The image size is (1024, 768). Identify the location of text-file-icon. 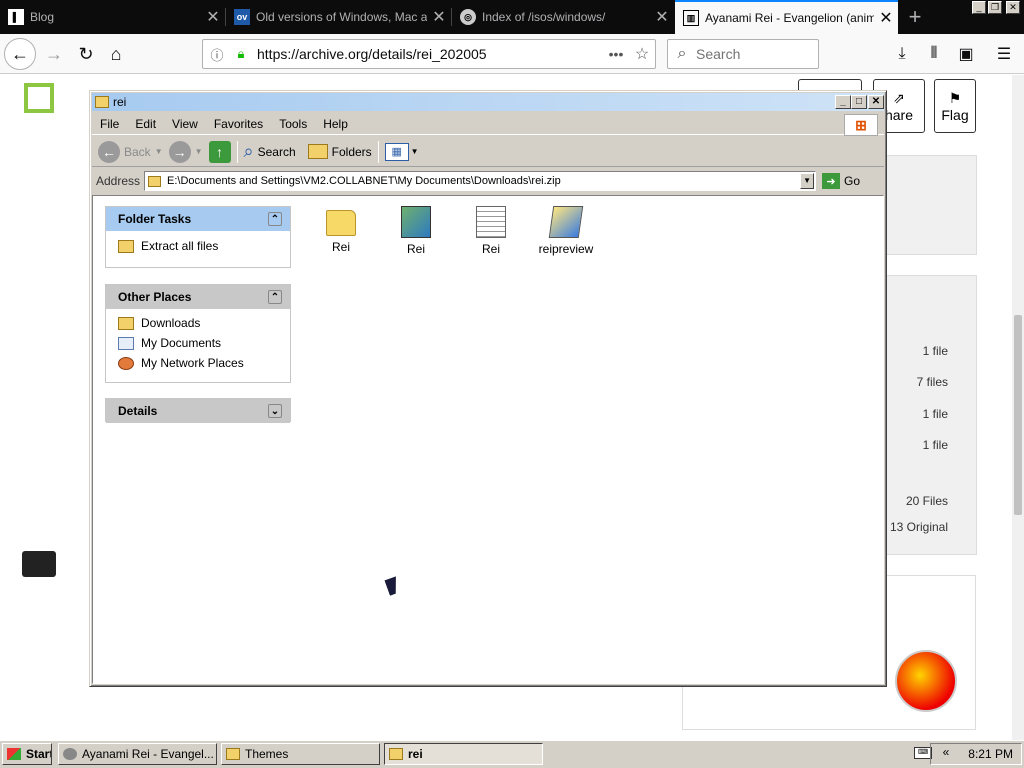
(491, 222).